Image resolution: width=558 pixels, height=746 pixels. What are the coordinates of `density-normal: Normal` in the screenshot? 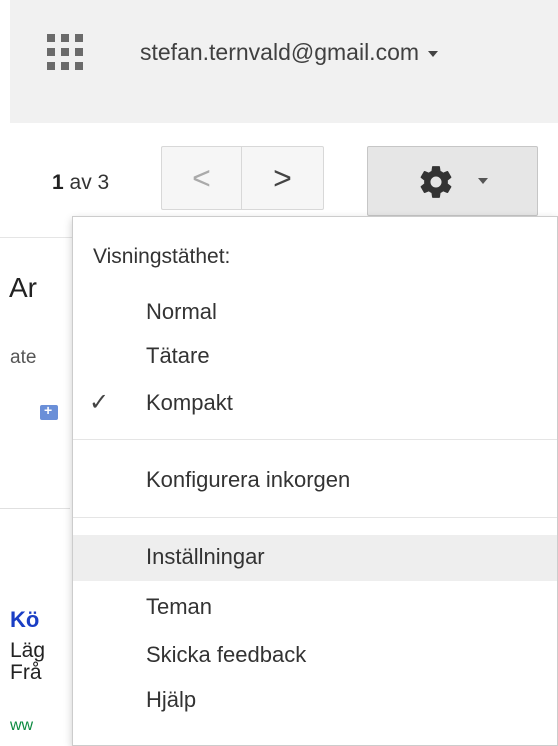 It's located at (315, 312).